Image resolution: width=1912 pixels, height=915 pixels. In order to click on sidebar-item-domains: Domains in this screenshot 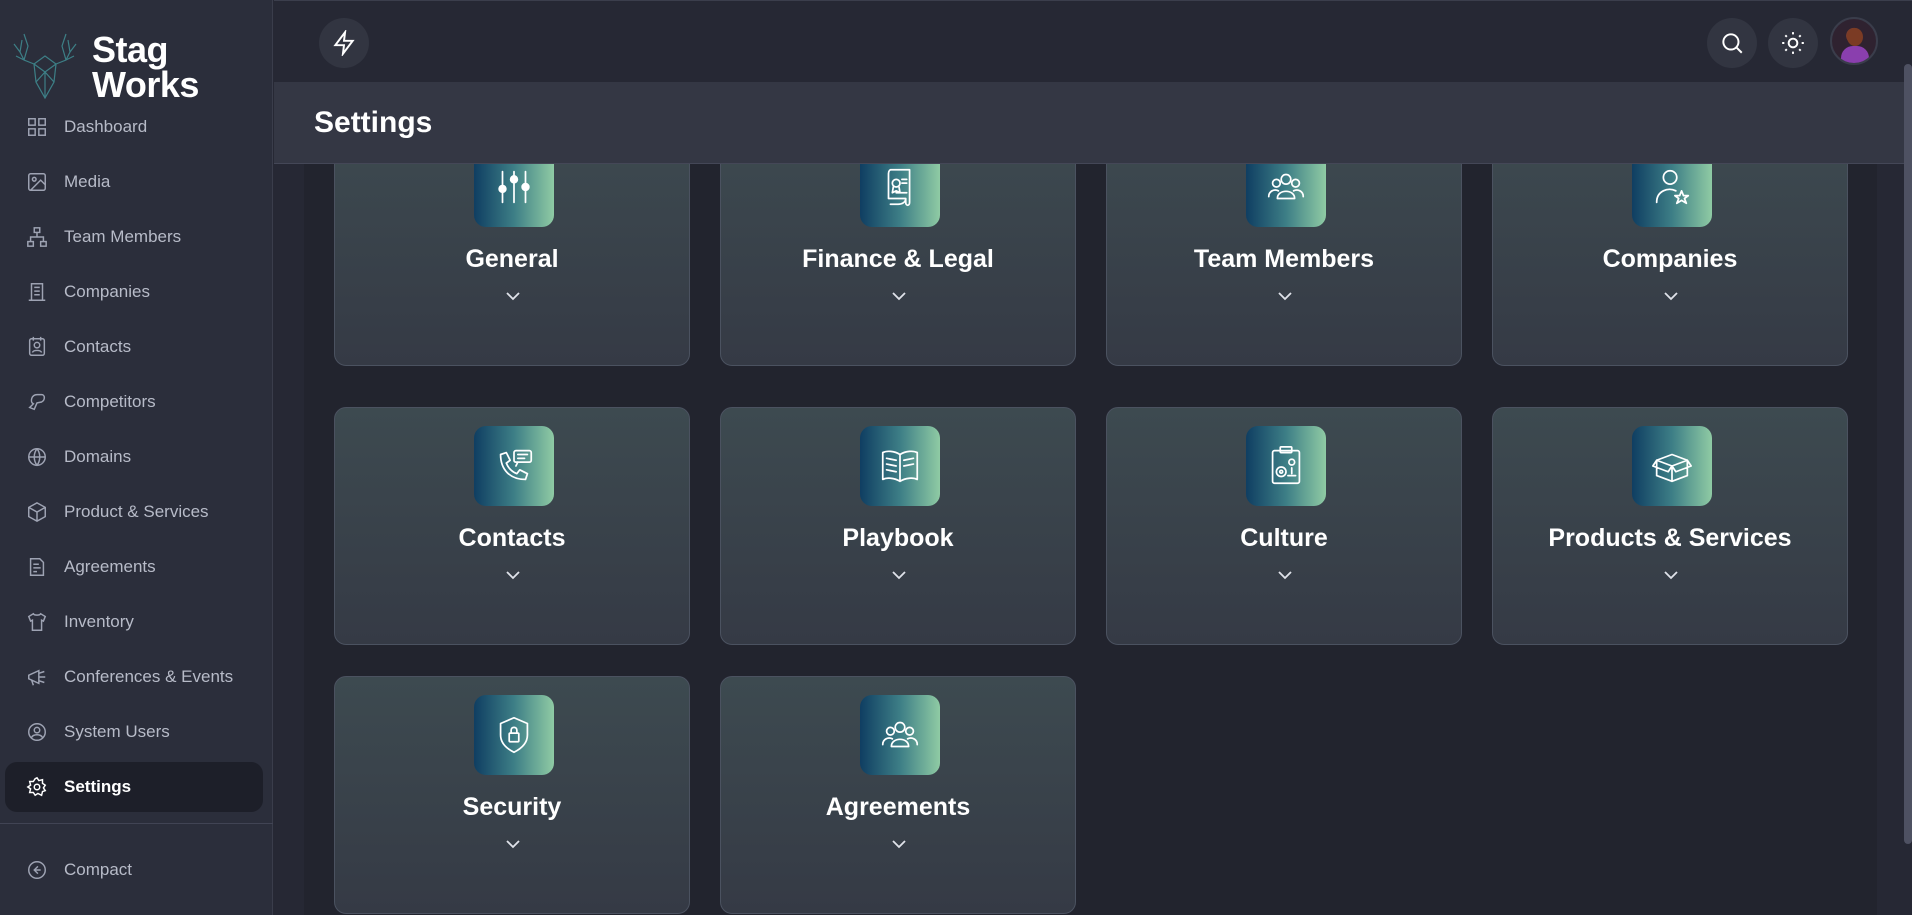, I will do `click(134, 457)`.